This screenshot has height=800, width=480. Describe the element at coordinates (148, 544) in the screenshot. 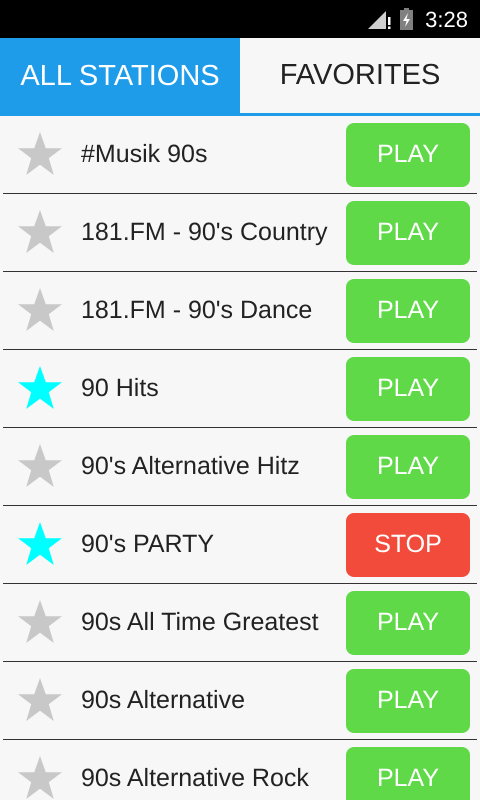

I see `station-name: 90's PARTY` at that location.